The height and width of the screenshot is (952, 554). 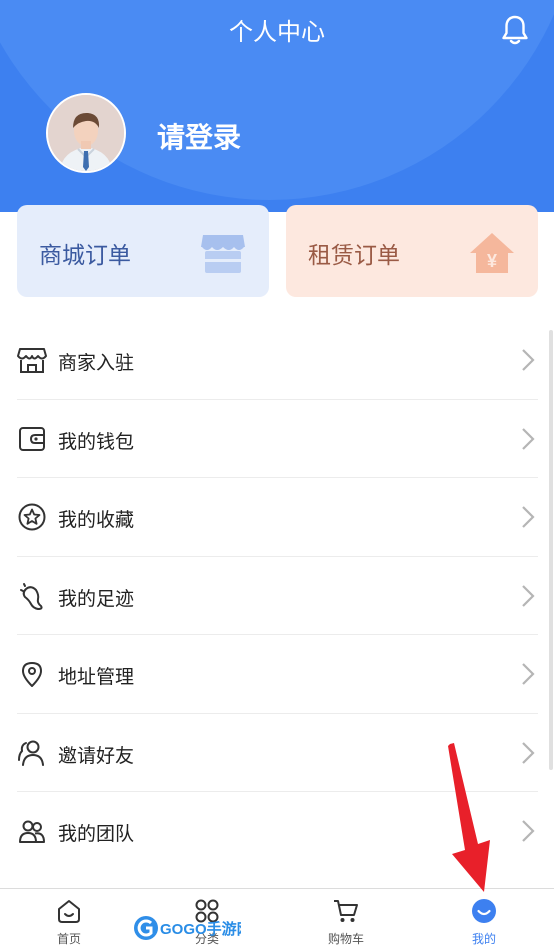 I want to click on menu-item-footprints: 我的足迹, so click(x=277, y=596).